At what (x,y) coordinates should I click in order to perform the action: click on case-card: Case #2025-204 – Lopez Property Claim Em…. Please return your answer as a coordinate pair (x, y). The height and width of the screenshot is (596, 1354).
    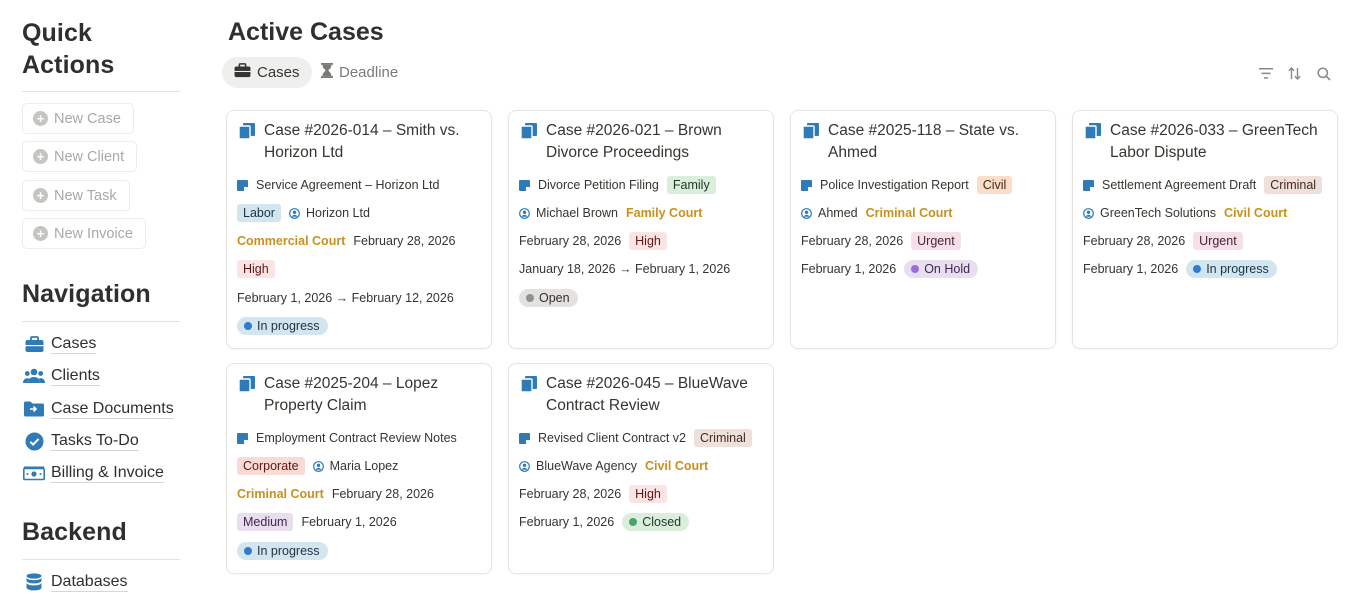
    Looking at the image, I should click on (359, 468).